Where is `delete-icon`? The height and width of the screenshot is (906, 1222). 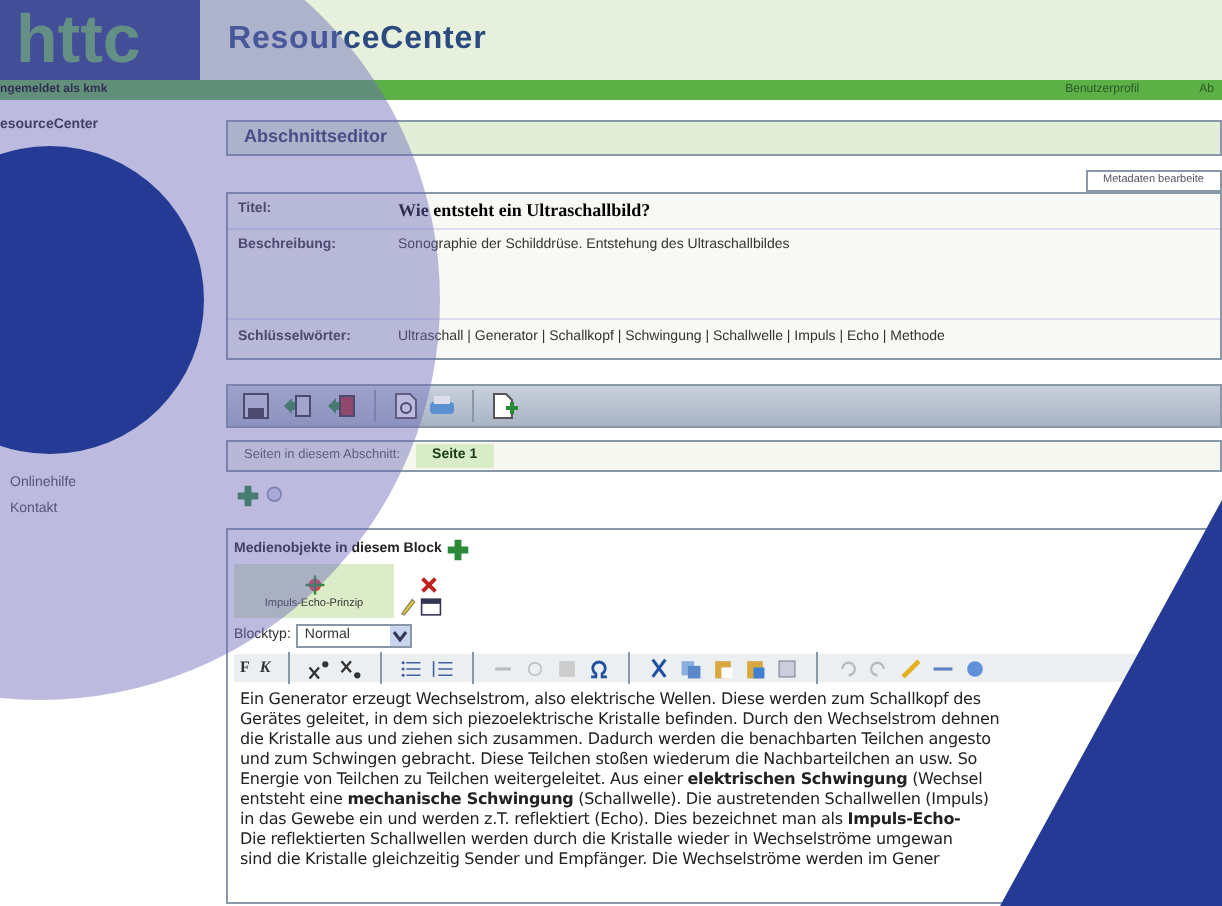 delete-icon is located at coordinates (429, 585).